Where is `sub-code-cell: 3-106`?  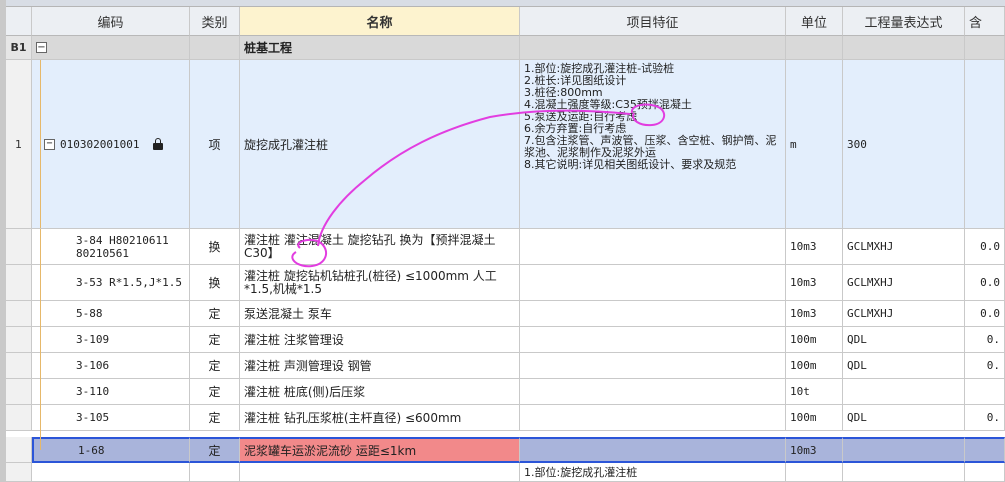 sub-code-cell: 3-106 is located at coordinates (111, 366).